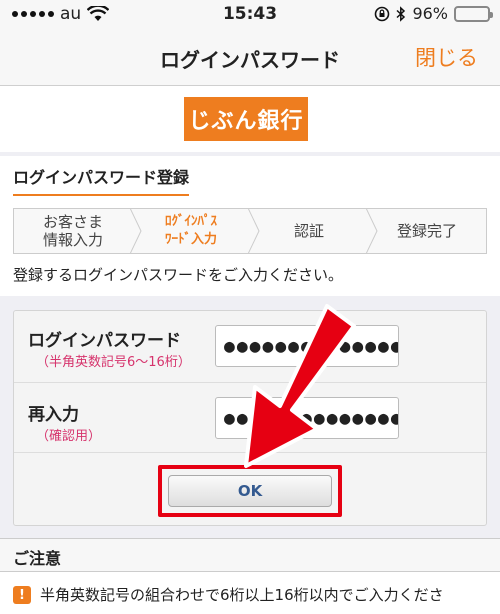  I want to click on warning-icon: !, so click(22, 595).